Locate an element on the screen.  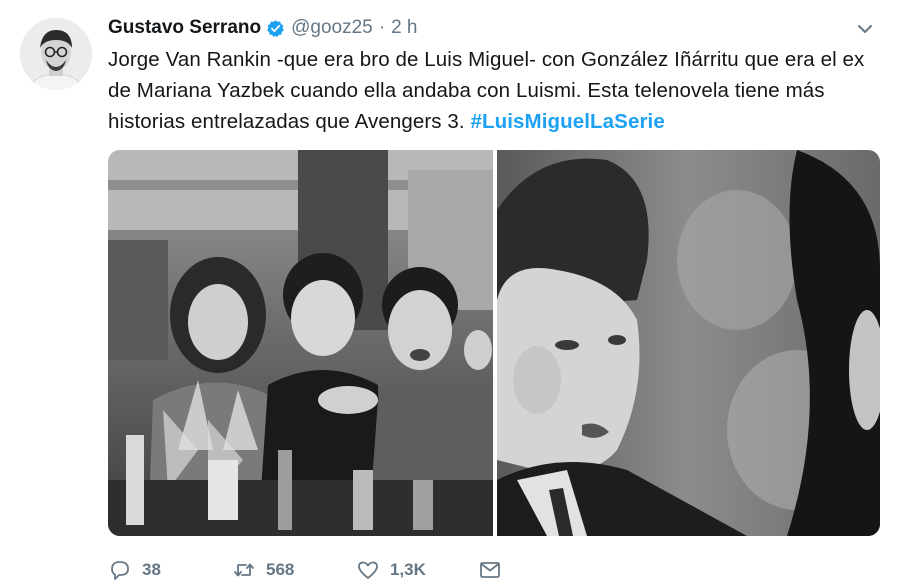
chevron-down-icon is located at coordinates (865, 29).